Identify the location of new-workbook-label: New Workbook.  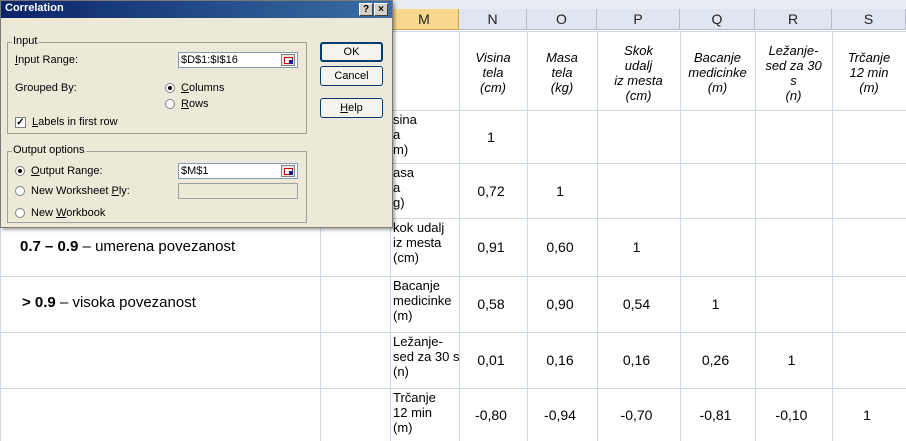
(68, 213).